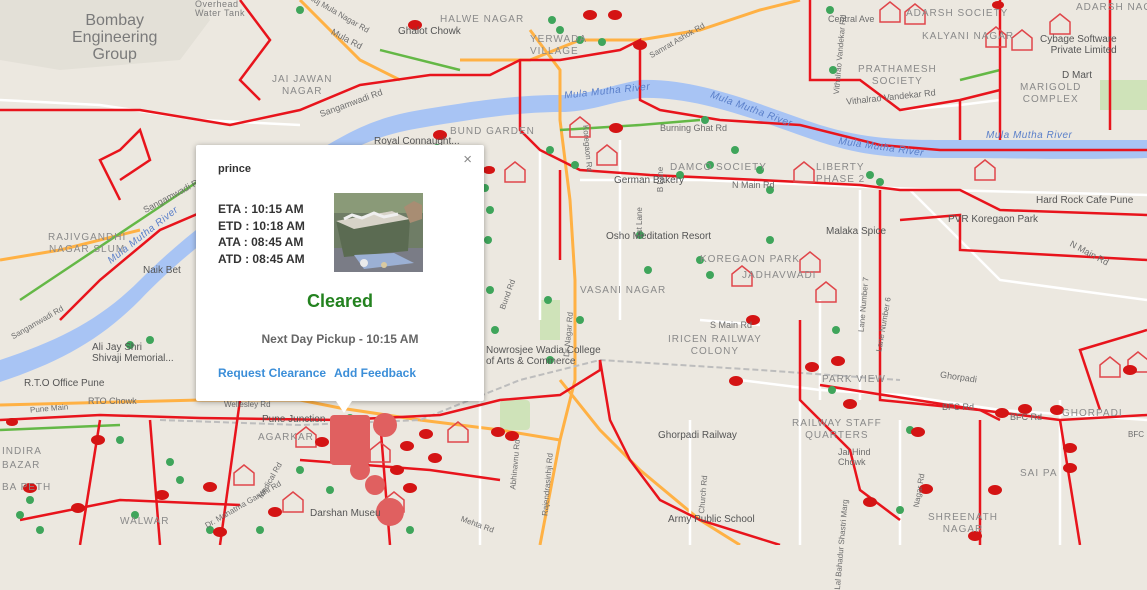  What do you see at coordinates (261, 209) in the screenshot?
I see `eta-text: ETA : 10:15 AM` at bounding box center [261, 209].